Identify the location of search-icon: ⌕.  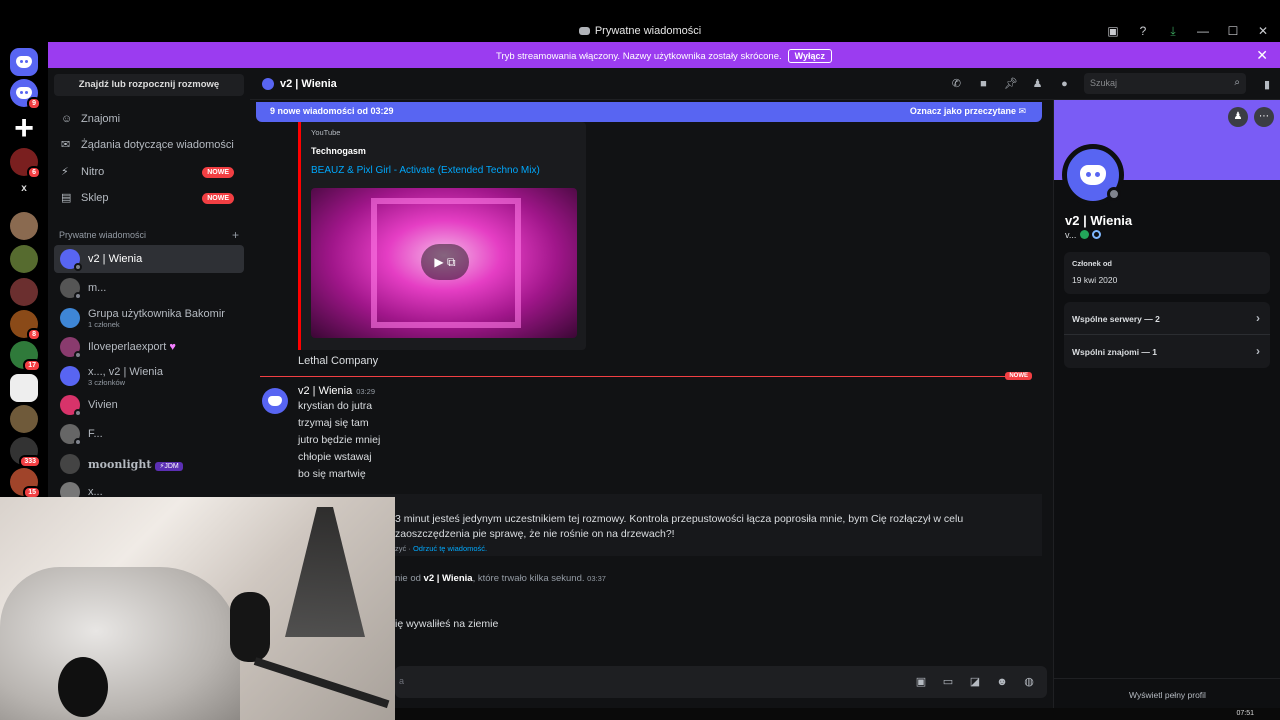
(1237, 82).